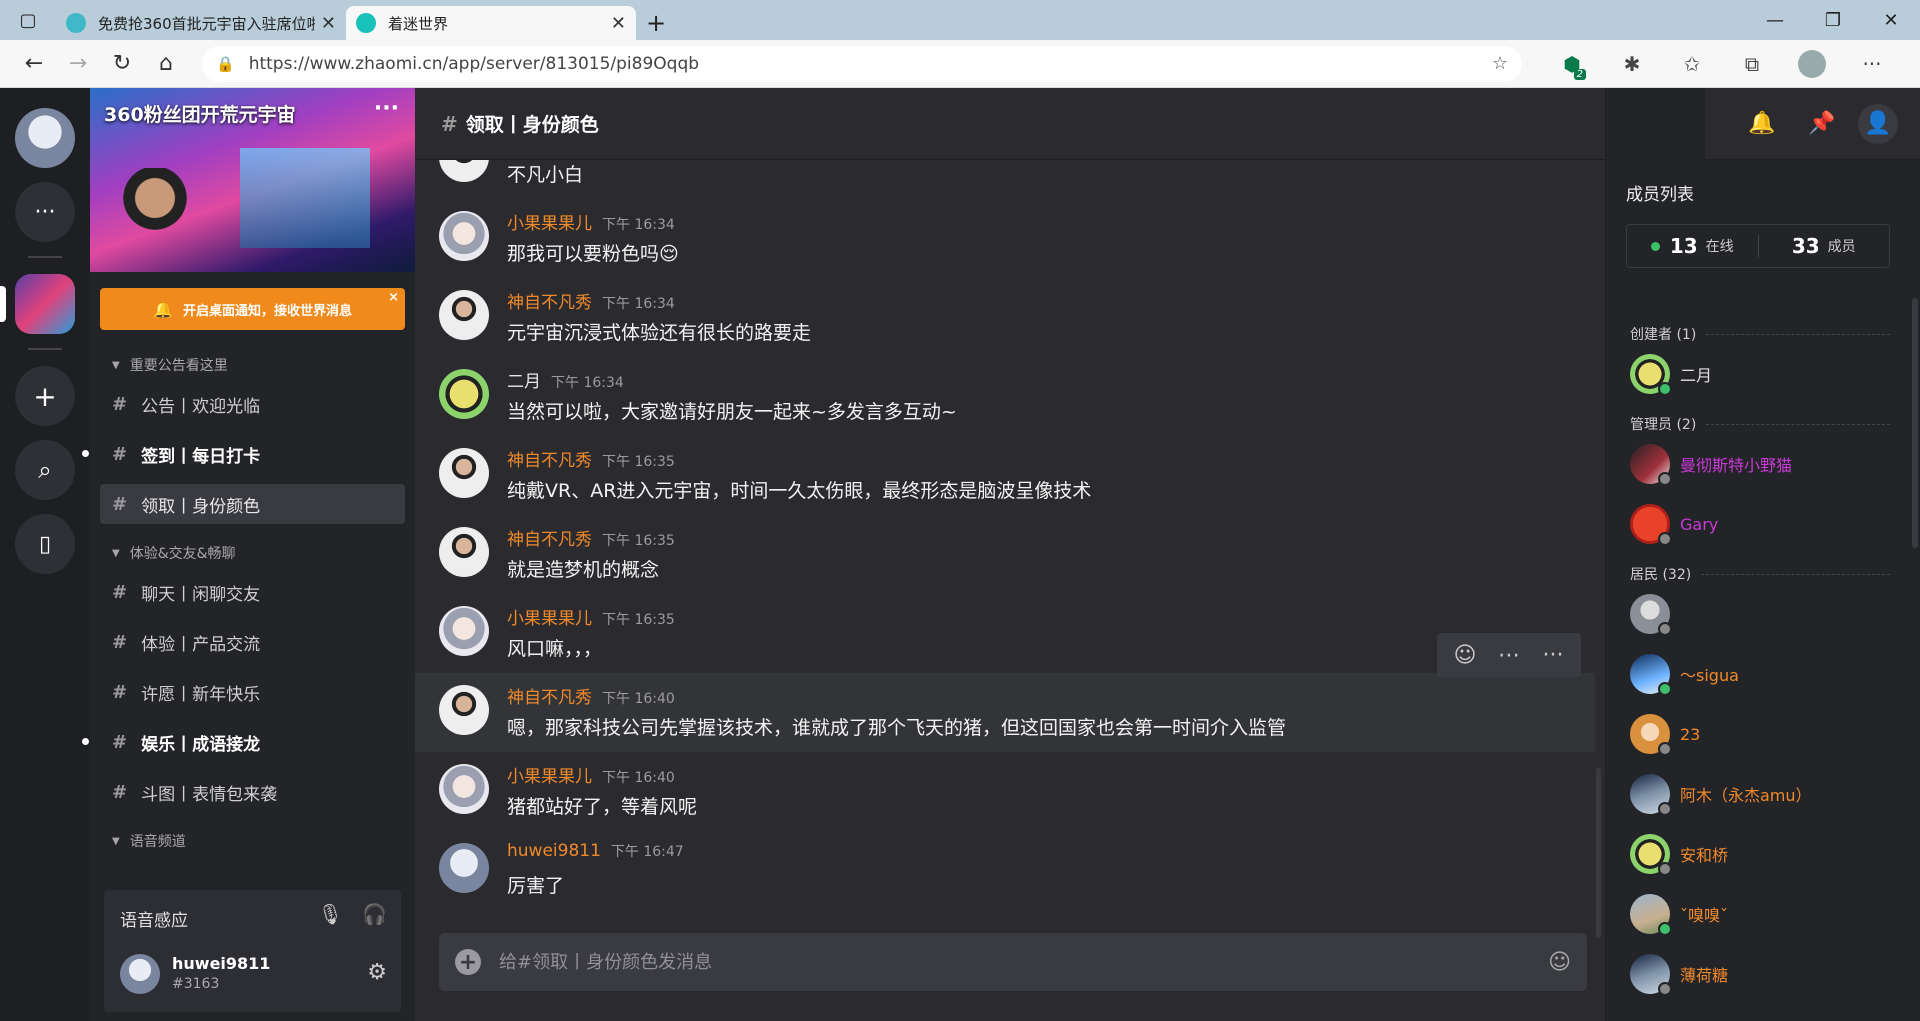 Image resolution: width=1920 pixels, height=1021 pixels. I want to click on message-author: 小果果果儿 下午 16:40, so click(591, 774).